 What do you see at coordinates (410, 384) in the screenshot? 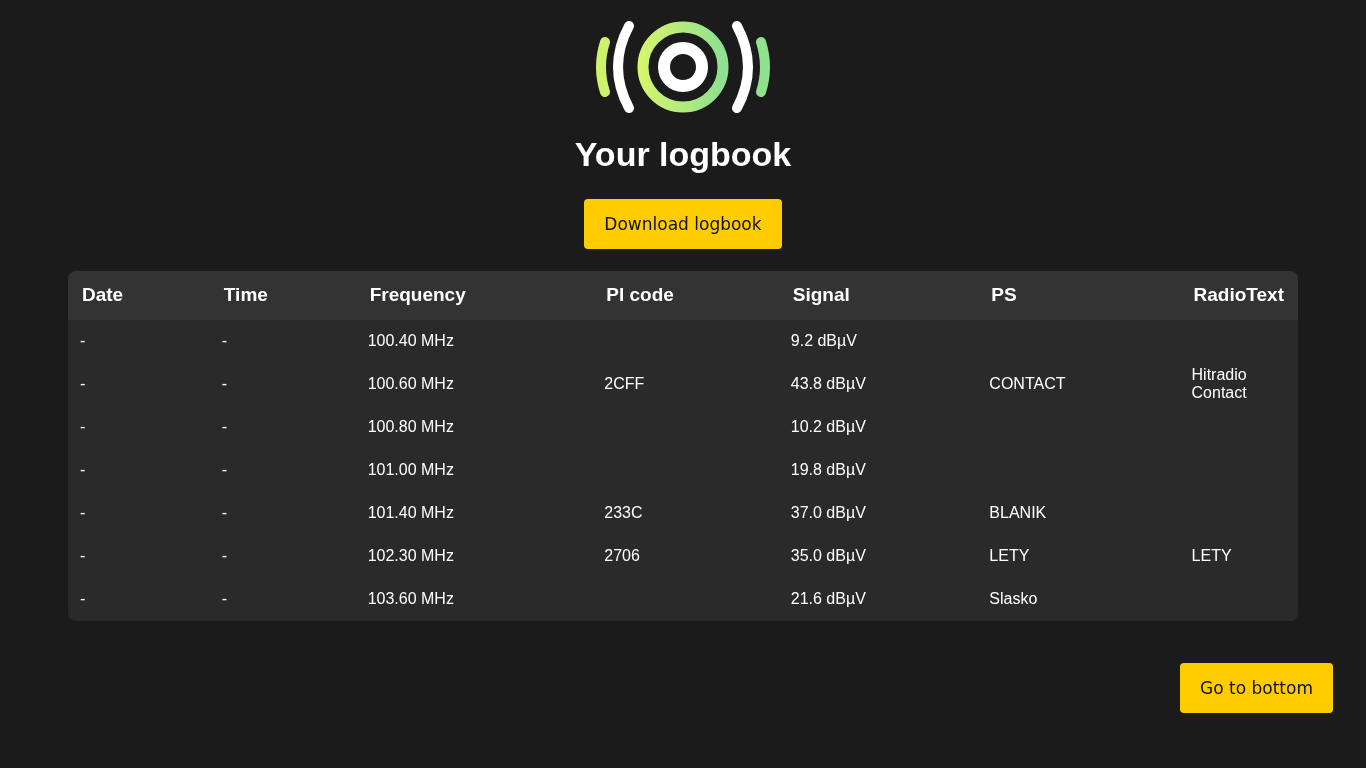
I see `table-cell: 100.60 MHz` at bounding box center [410, 384].